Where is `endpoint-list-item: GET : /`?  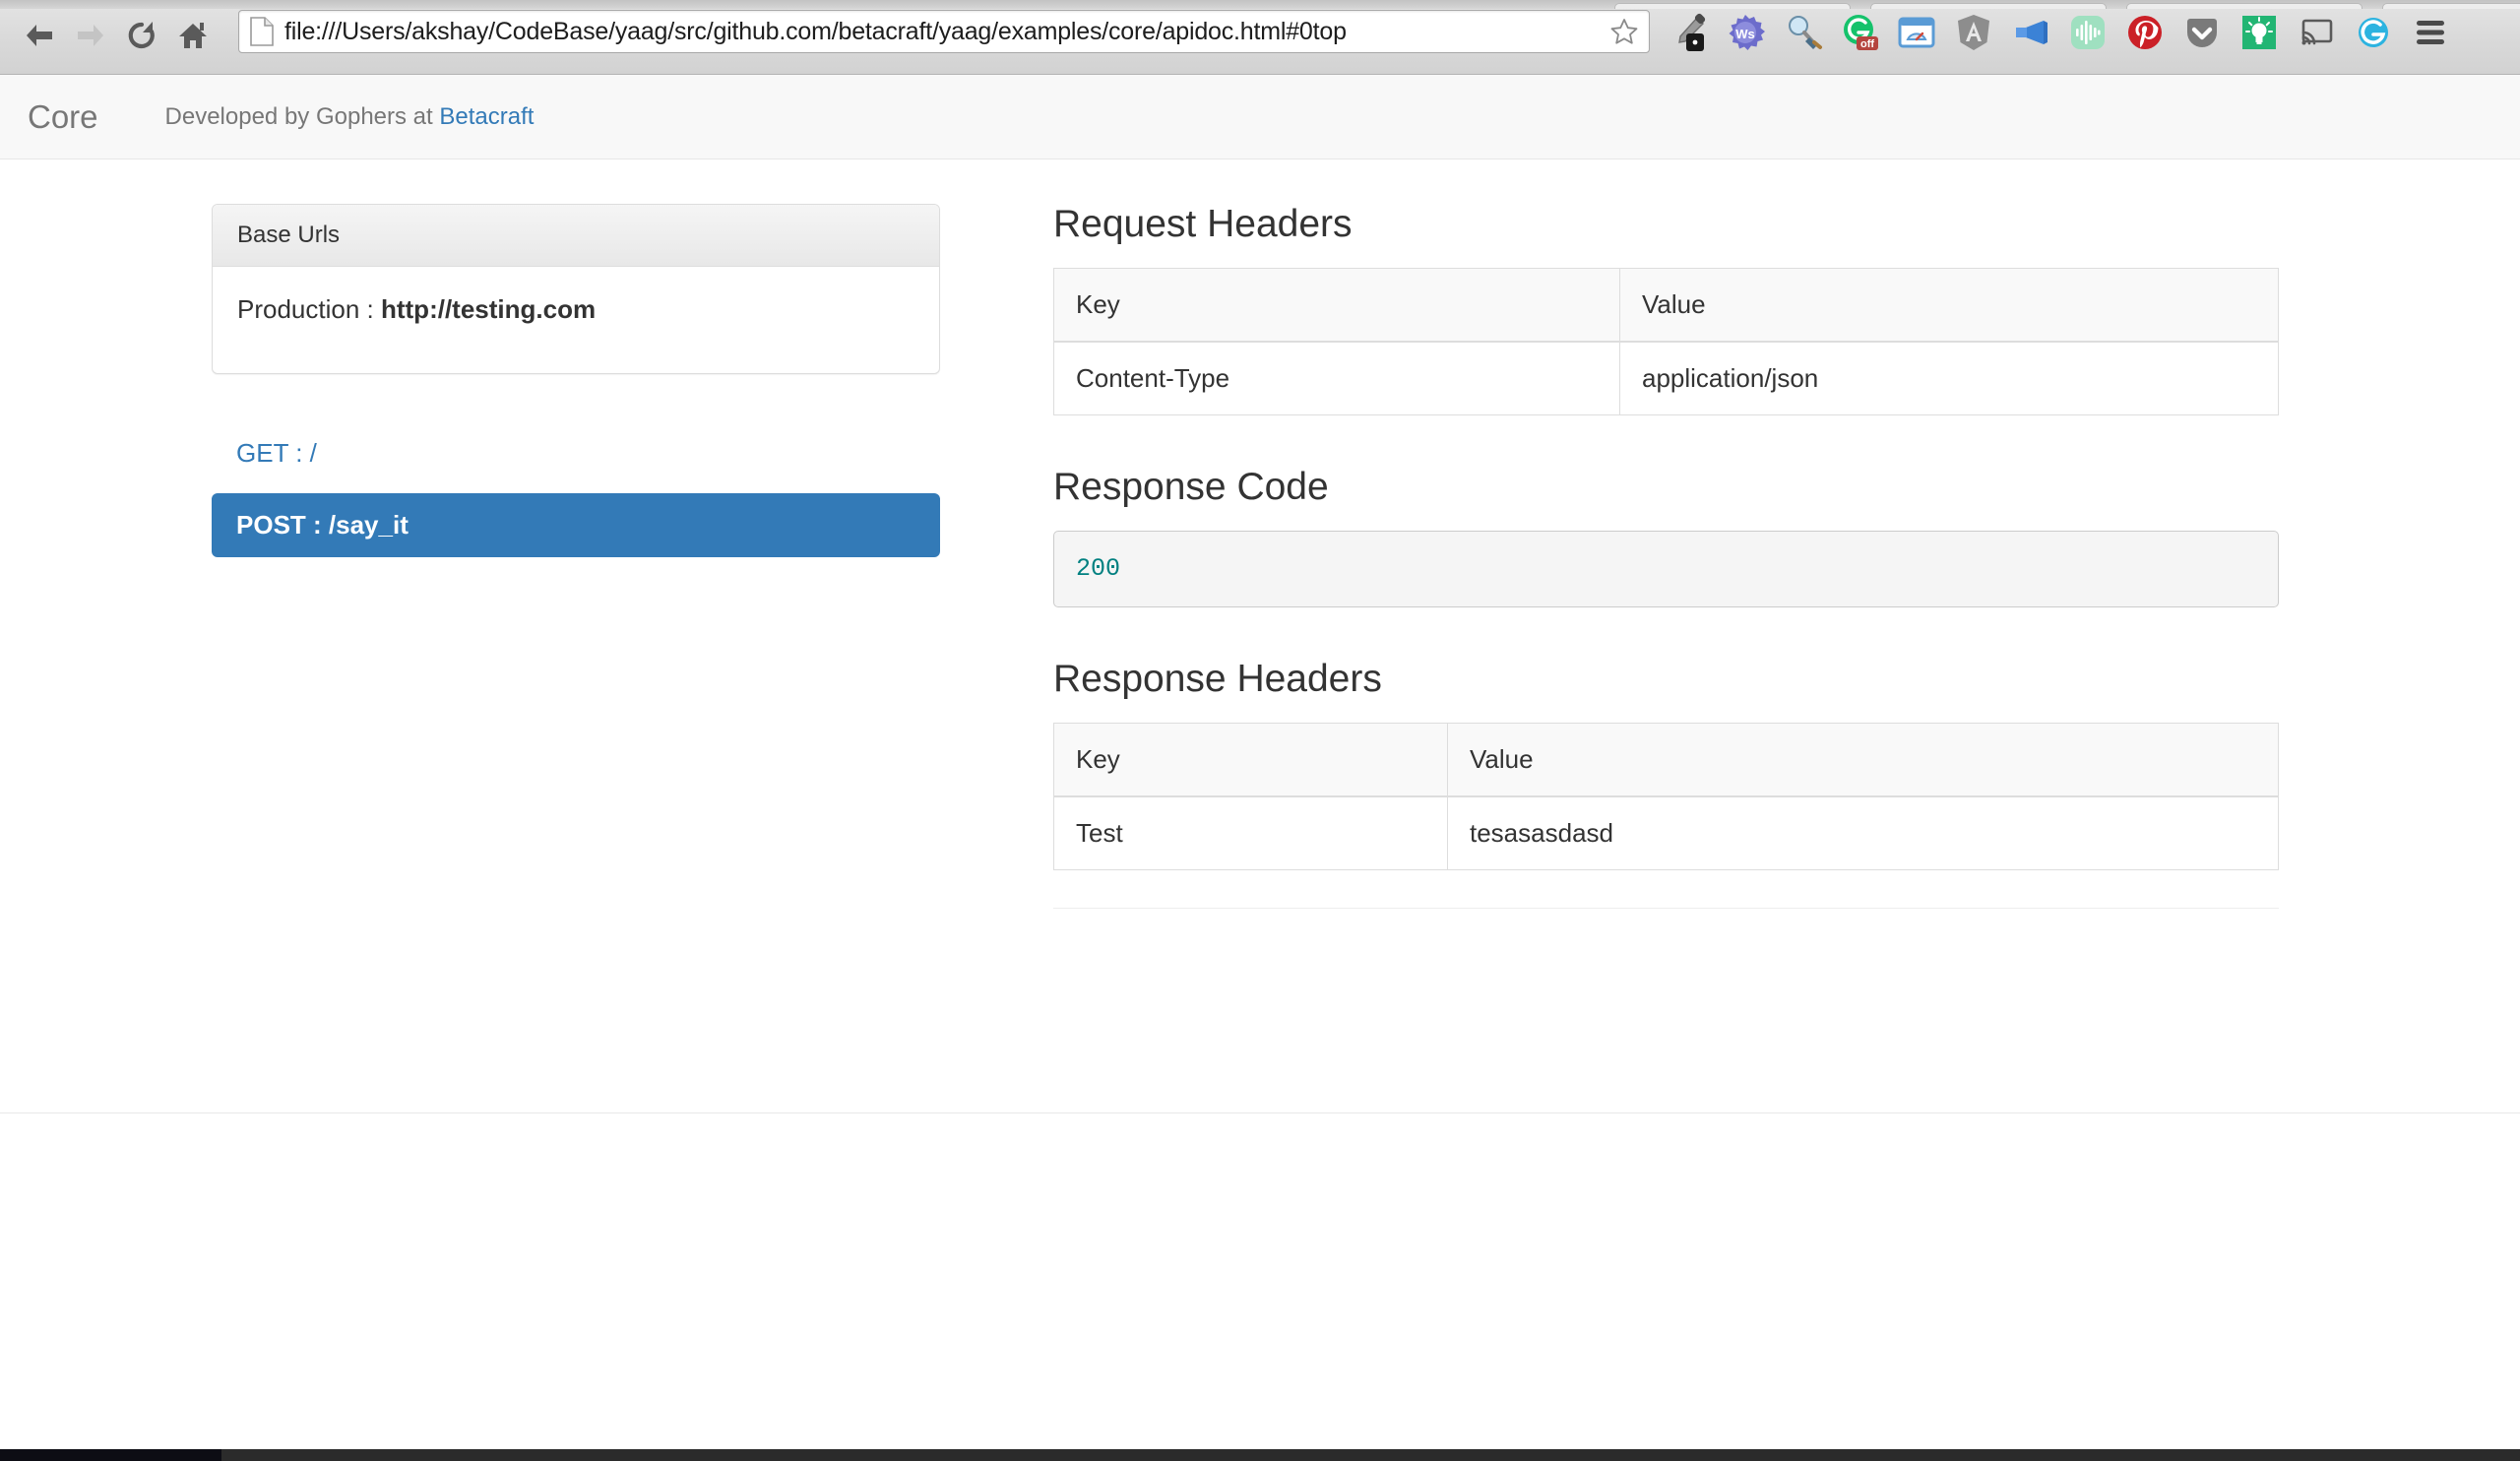 endpoint-list-item: GET : / is located at coordinates (576, 453).